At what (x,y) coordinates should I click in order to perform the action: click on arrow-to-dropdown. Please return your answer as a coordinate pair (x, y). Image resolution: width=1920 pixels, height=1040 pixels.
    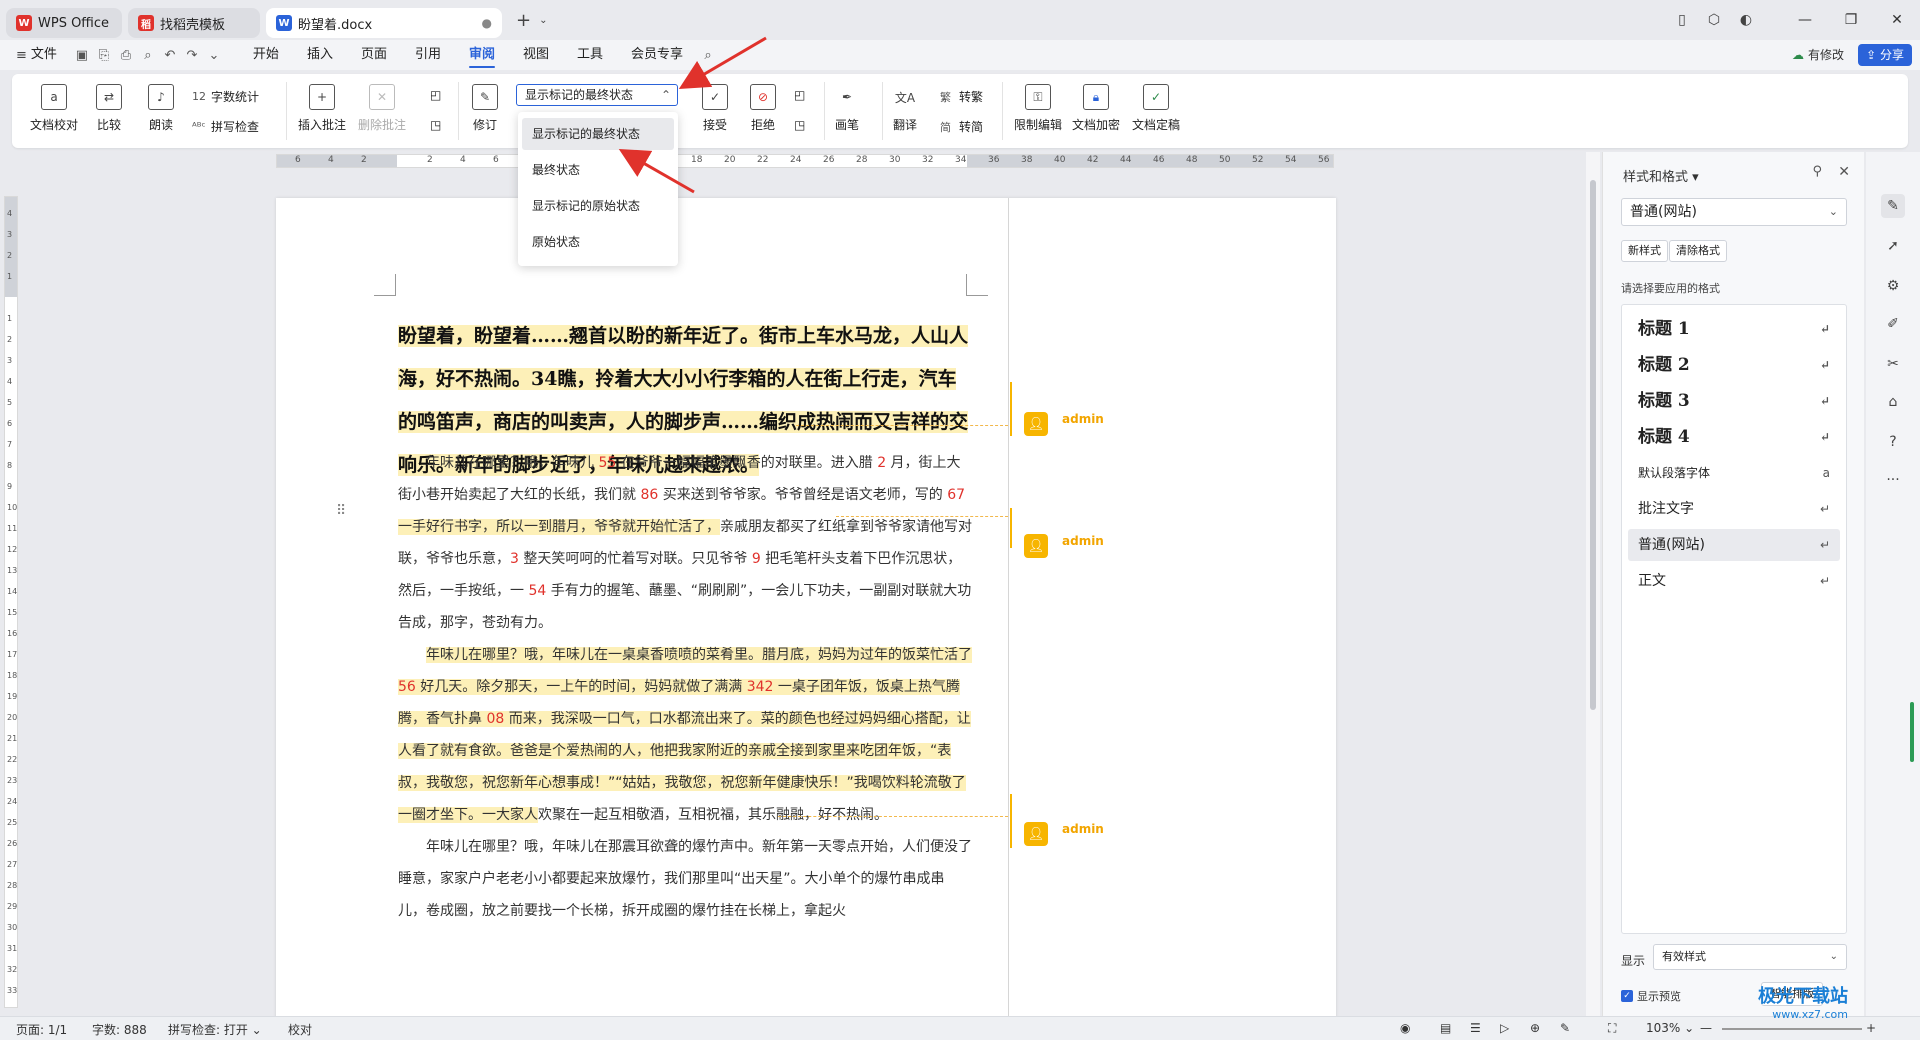
    Looking at the image, I should click on (722, 63).